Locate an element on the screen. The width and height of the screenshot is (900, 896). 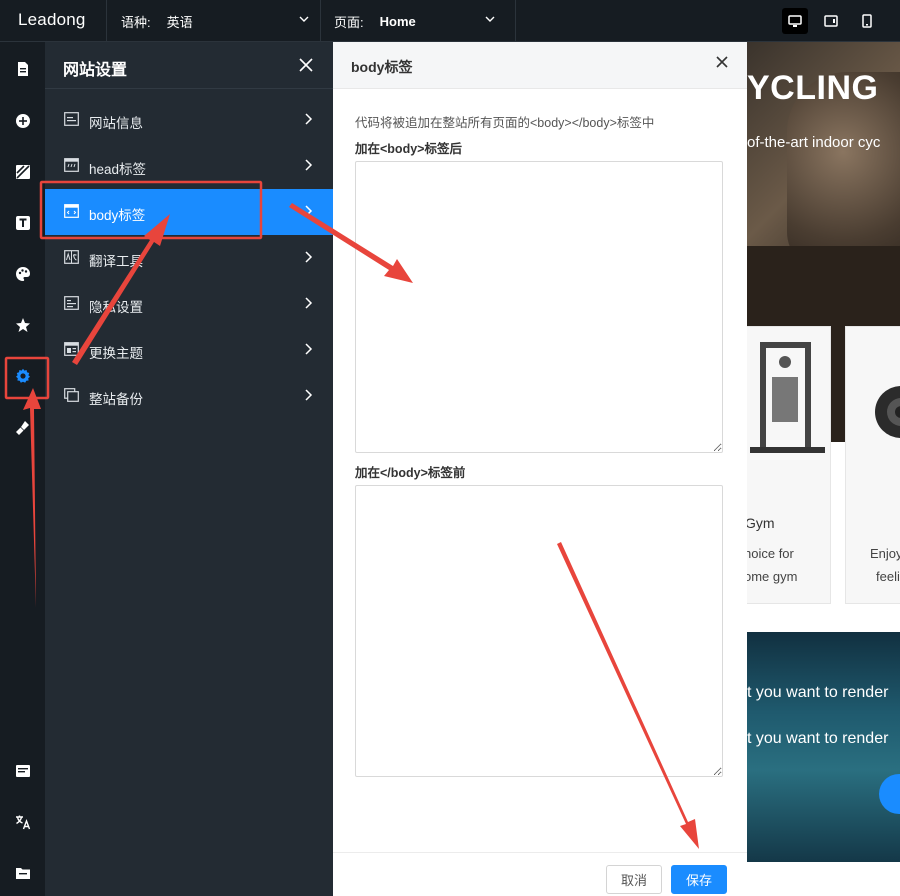
tablet-view-button is located at coordinates (831, 21).